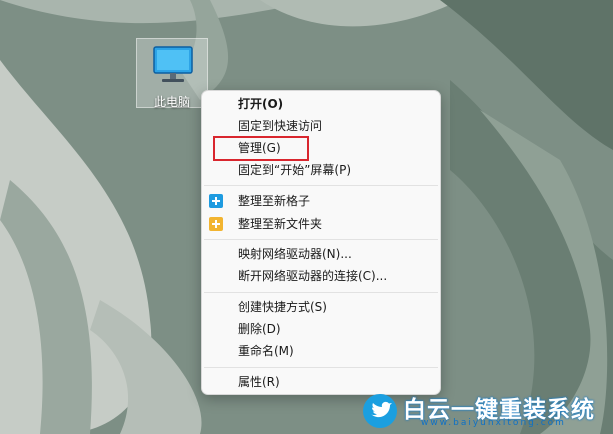 This screenshot has width=613, height=434. What do you see at coordinates (260, 104) in the screenshot?
I see `menu-item-open: 打开(O)` at bounding box center [260, 104].